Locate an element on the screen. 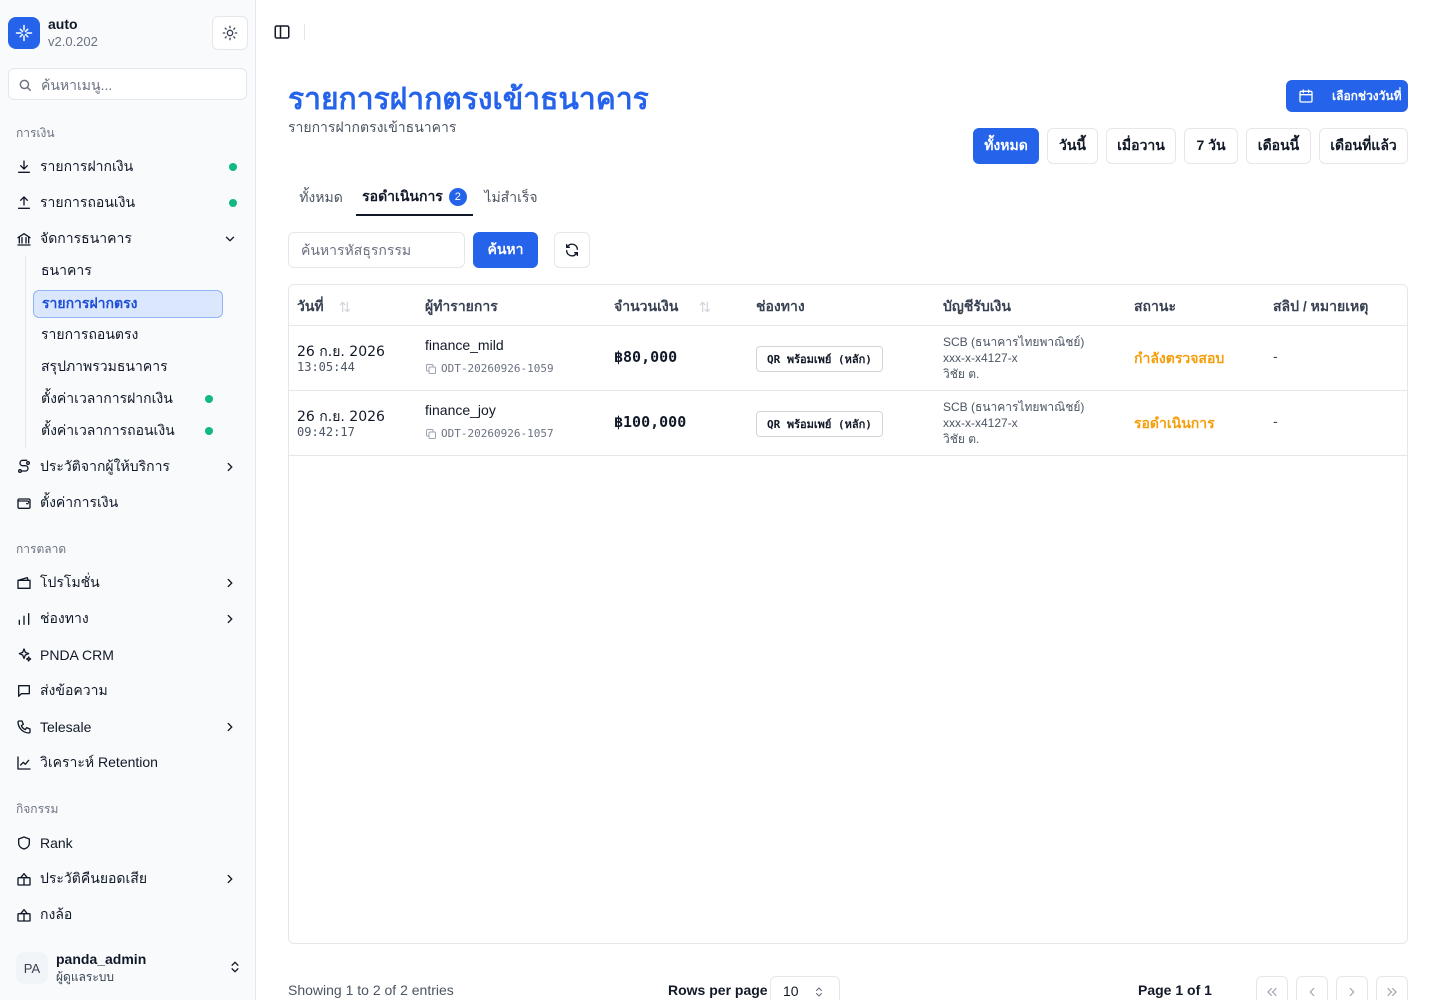 This screenshot has width=1440, height=1000. date-range-button: เลือกช่วงวันที่ is located at coordinates (1347, 96).